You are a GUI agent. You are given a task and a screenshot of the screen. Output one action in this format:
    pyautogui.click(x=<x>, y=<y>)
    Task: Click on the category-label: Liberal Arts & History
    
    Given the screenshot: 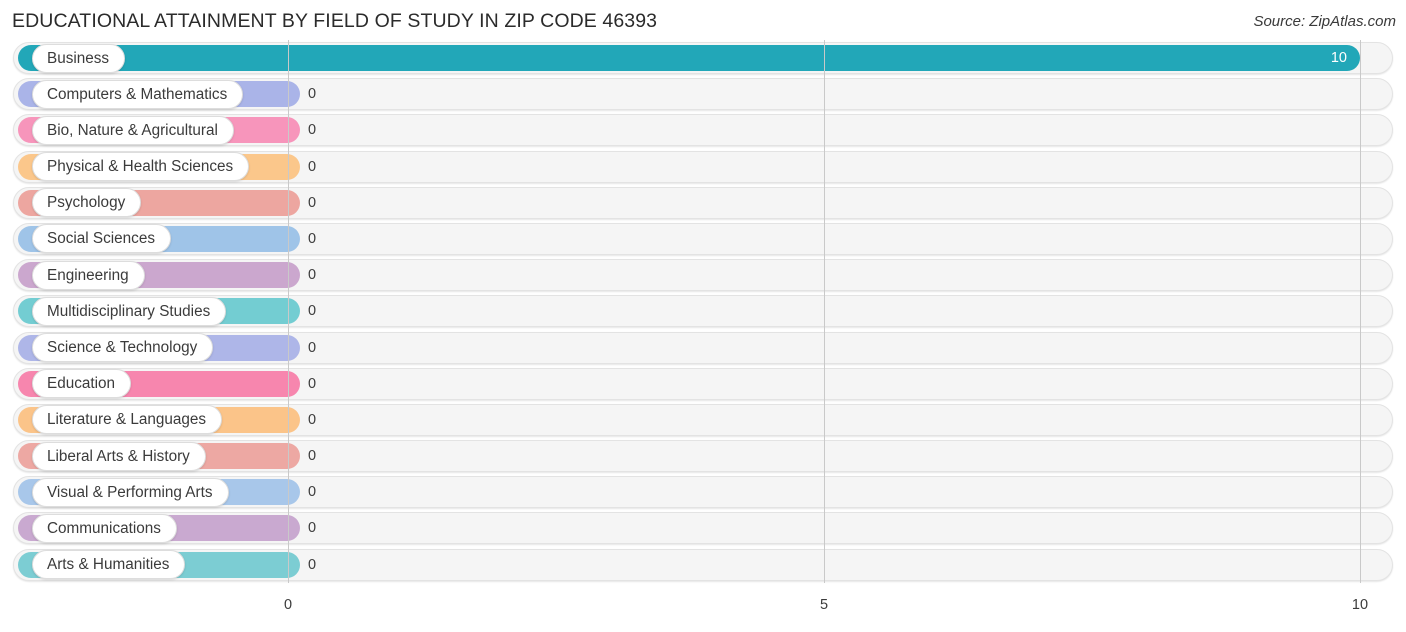 What is the action you would take?
    pyautogui.click(x=119, y=456)
    